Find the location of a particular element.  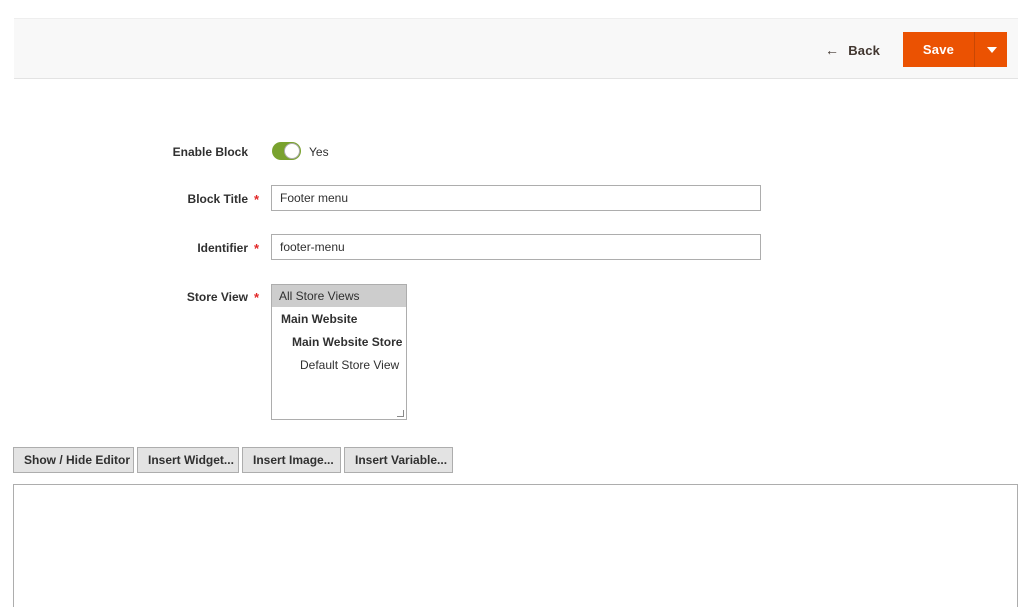

page-actions-bar: ← Back Save is located at coordinates (516, 48).